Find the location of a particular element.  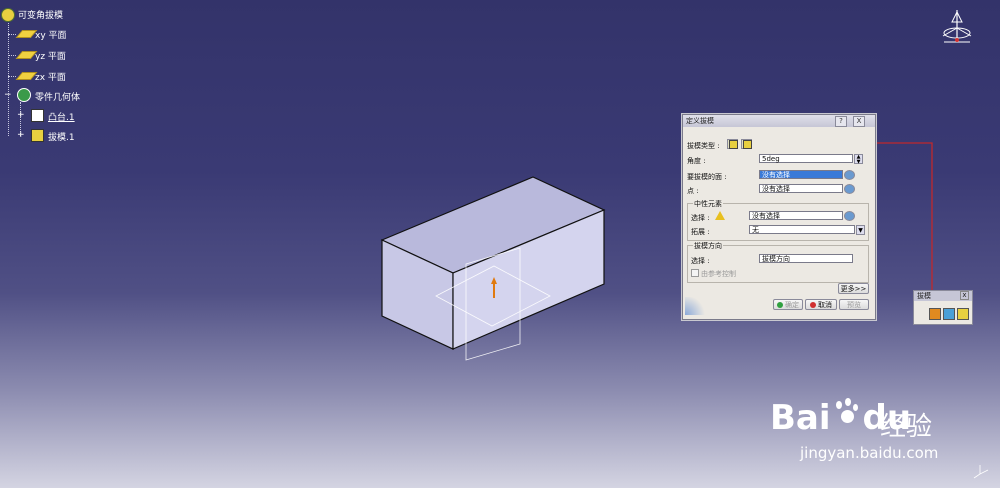

draft-type-constant-button is located at coordinates (732, 144).